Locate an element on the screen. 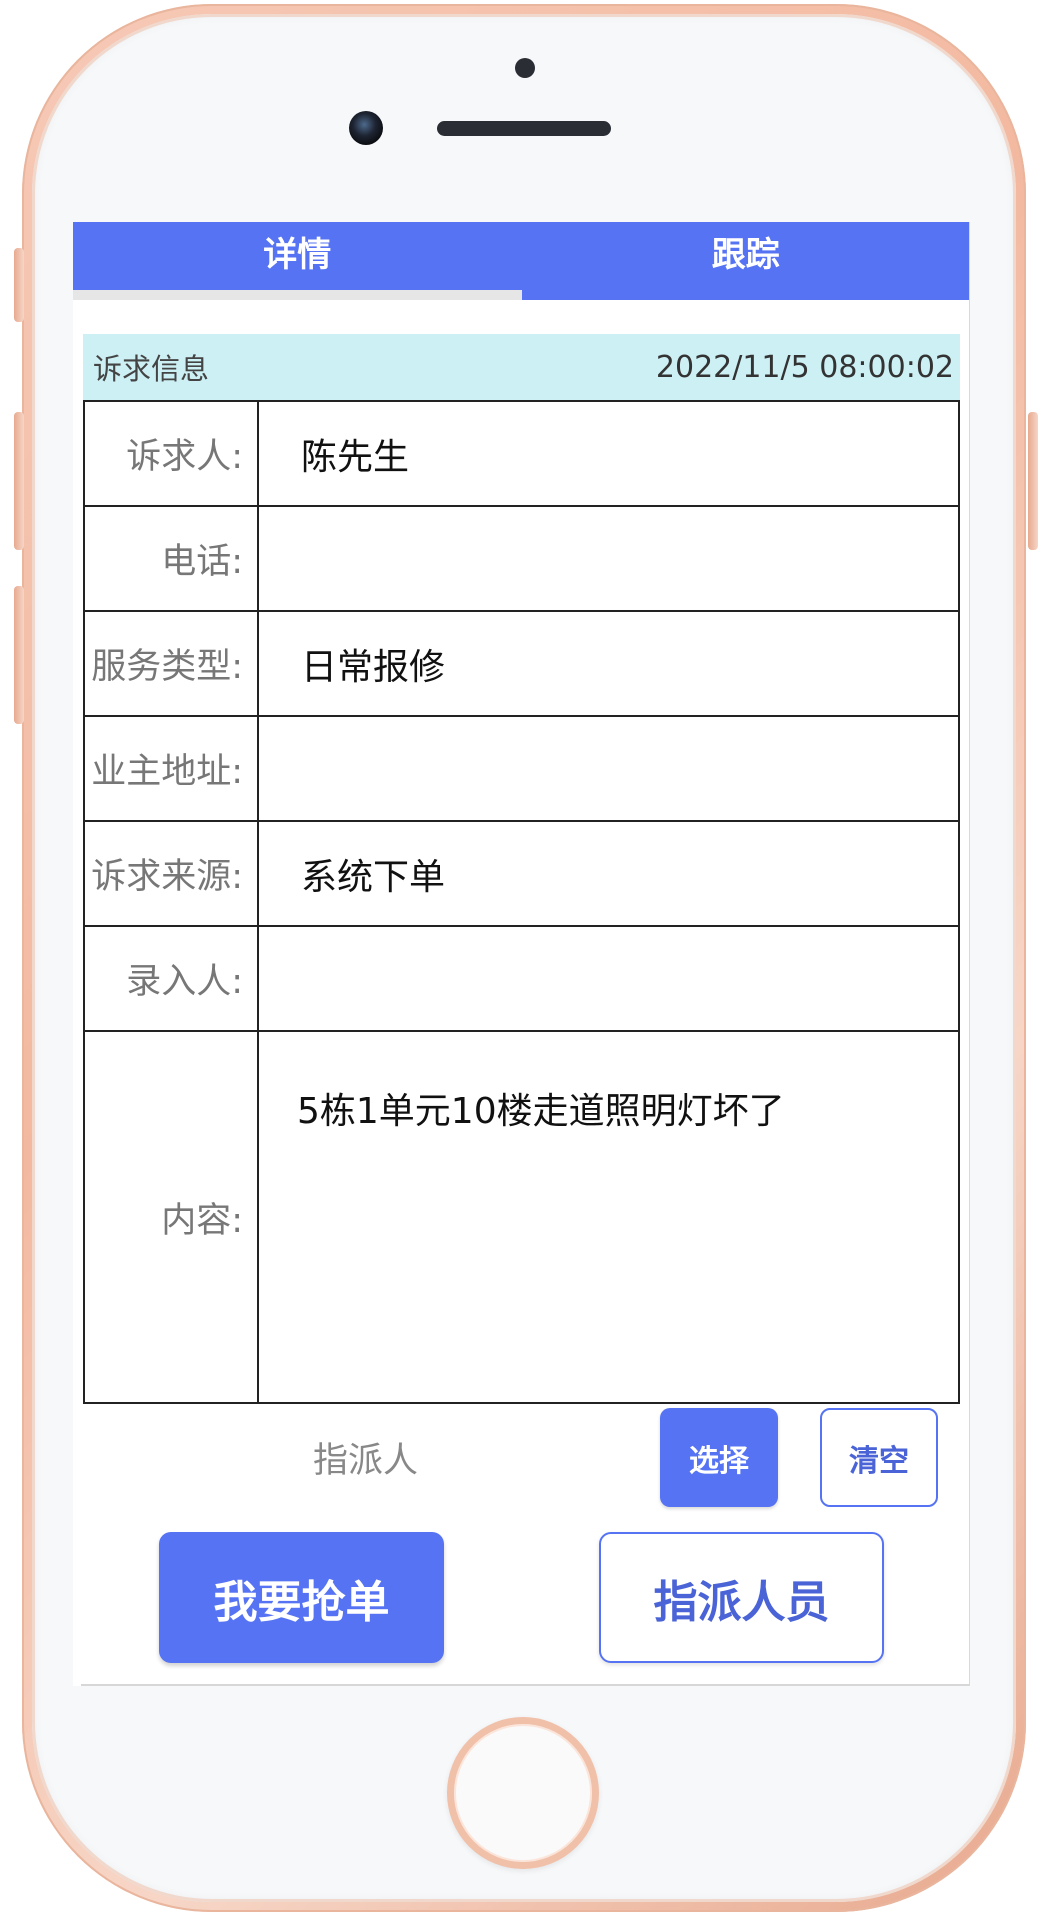 The image size is (1052, 1917). tab-details: 详情 is located at coordinates (297, 261).